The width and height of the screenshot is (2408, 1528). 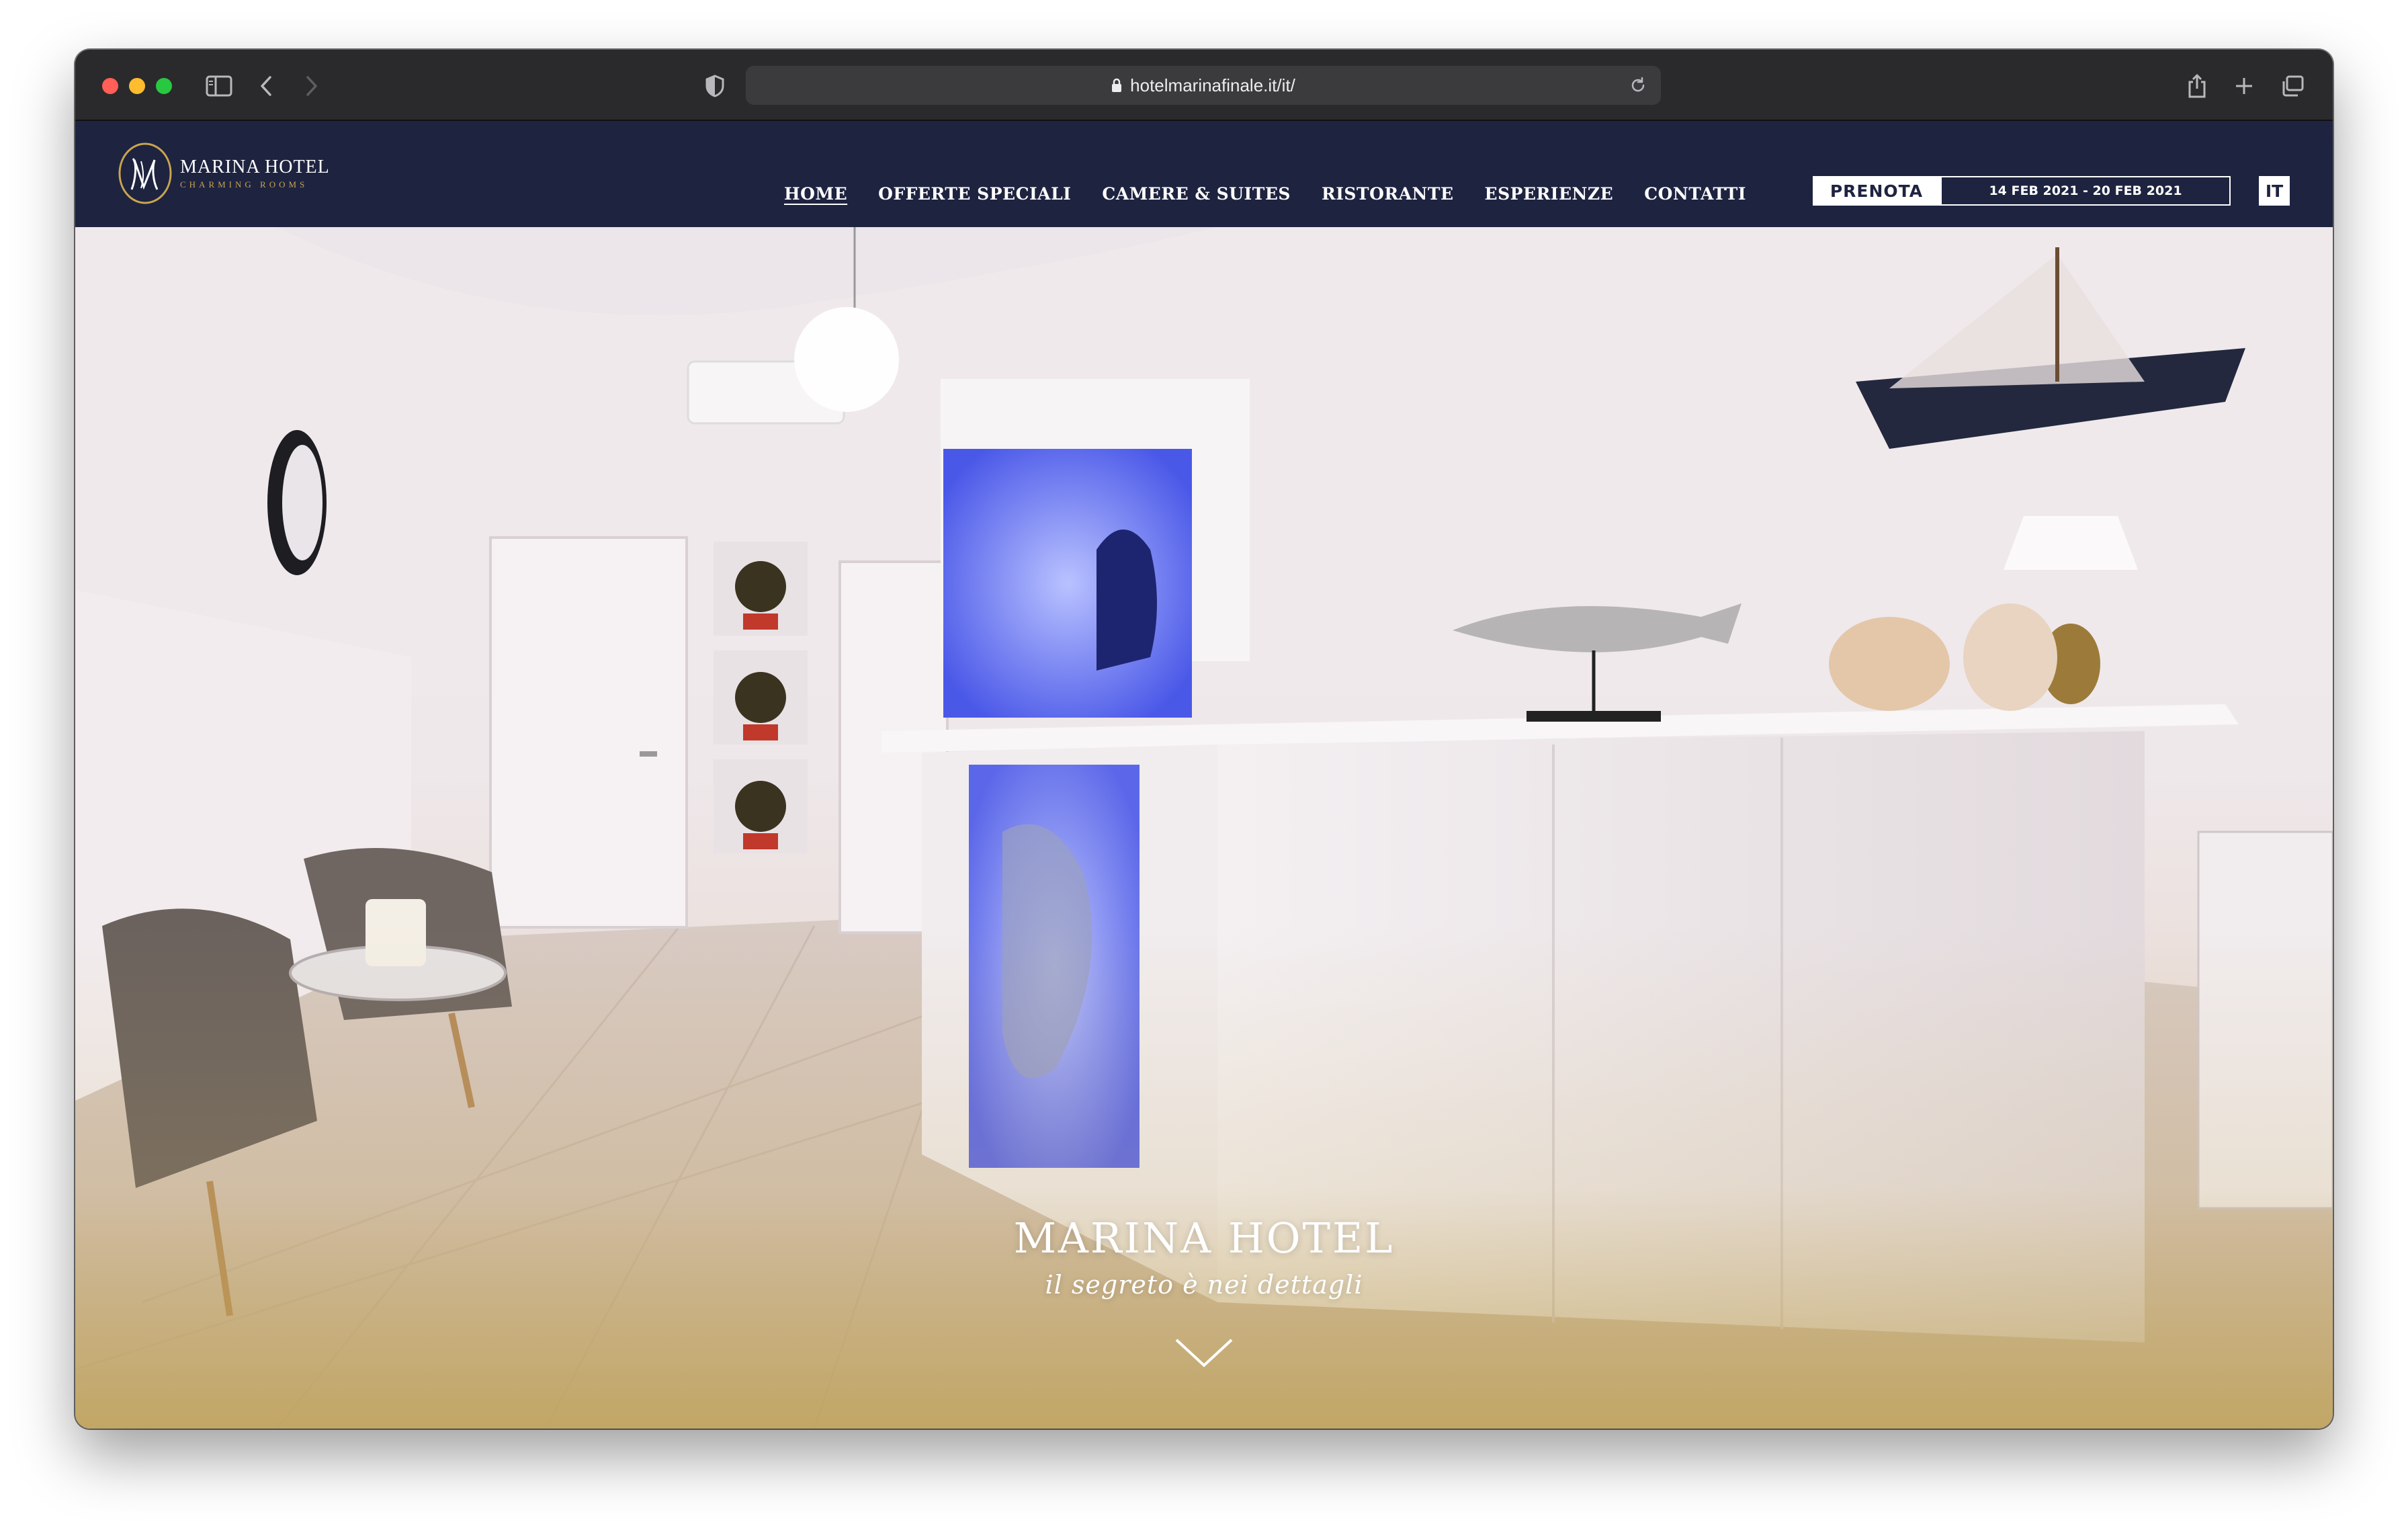 I want to click on fullscreen-window-button, so click(x=164, y=86).